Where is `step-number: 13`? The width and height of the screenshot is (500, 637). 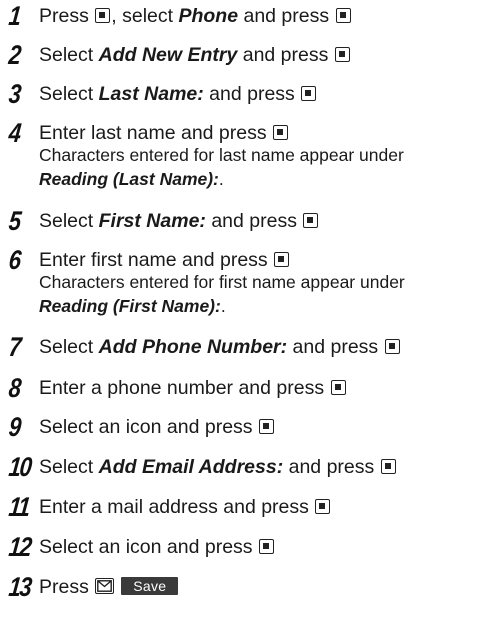
step-number: 13 is located at coordinates (19, 587).